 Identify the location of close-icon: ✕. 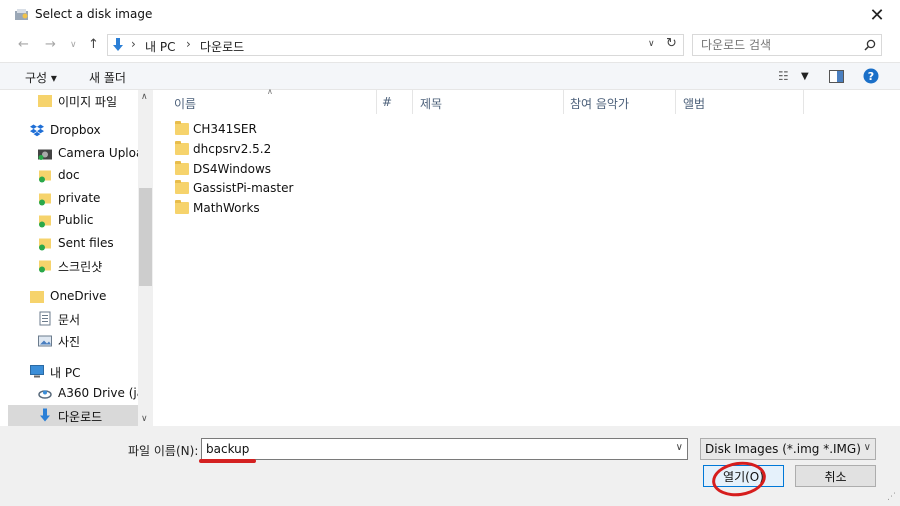
(877, 15).